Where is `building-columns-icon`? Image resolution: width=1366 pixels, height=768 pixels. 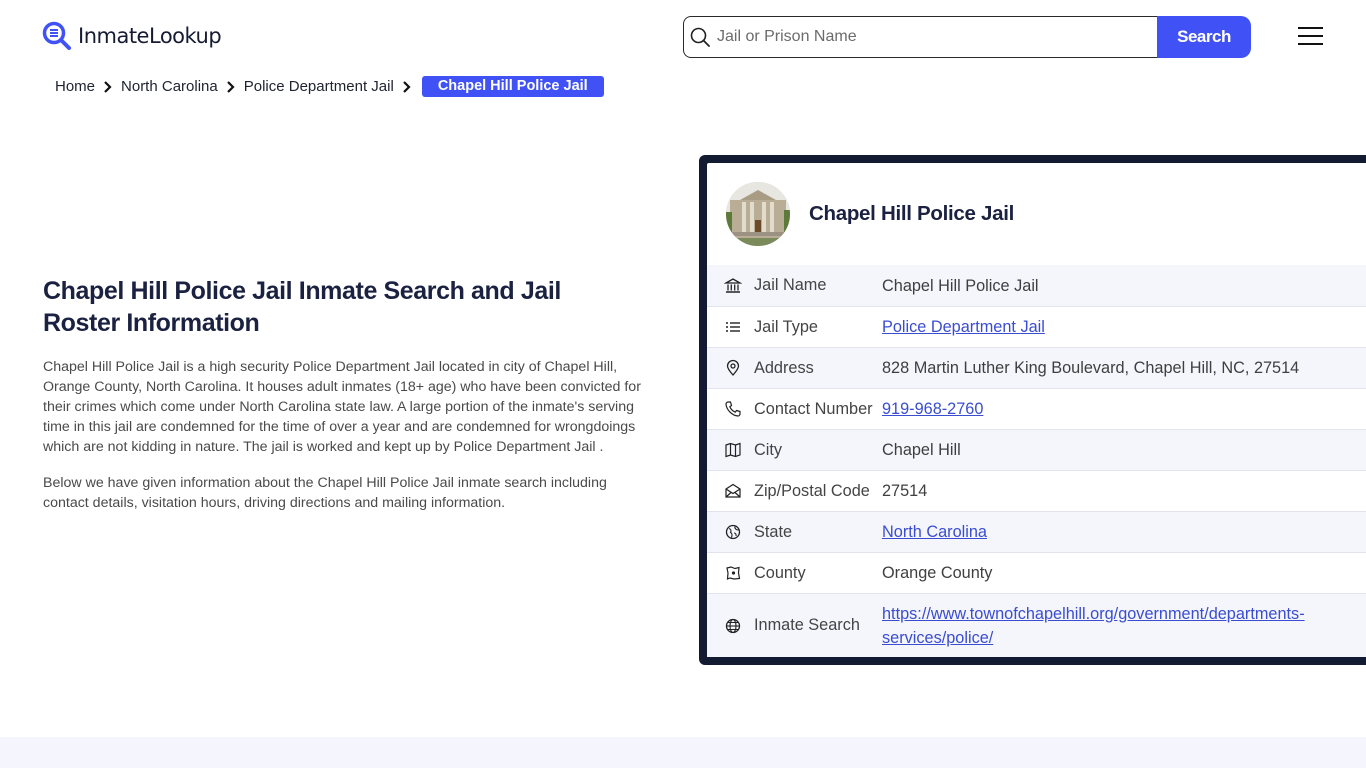
building-columns-icon is located at coordinates (733, 285).